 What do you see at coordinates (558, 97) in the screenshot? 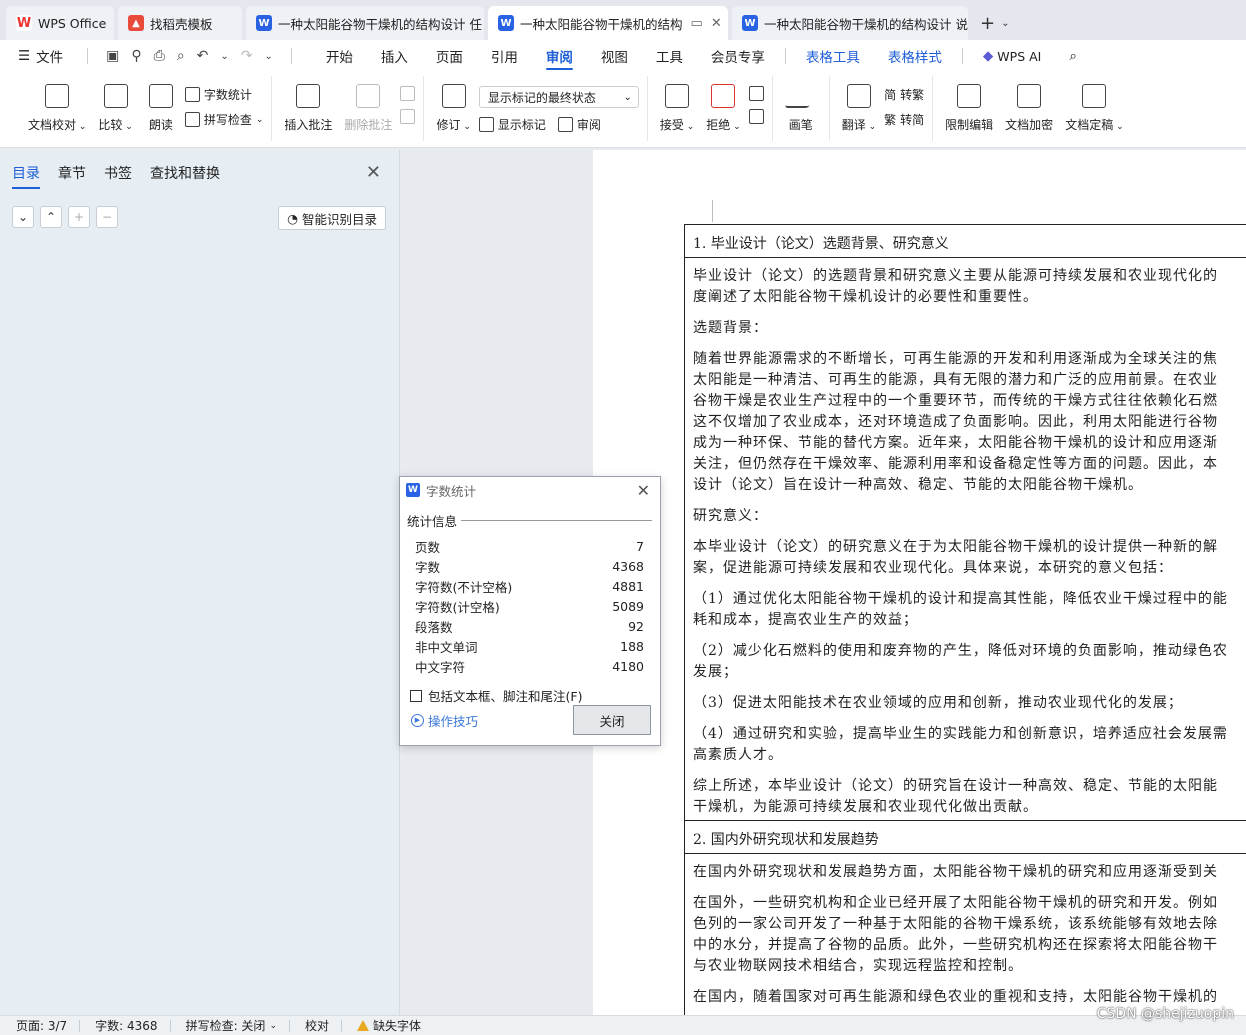
I see `markup-select: 显示标记的最终状态 ⌄` at bounding box center [558, 97].